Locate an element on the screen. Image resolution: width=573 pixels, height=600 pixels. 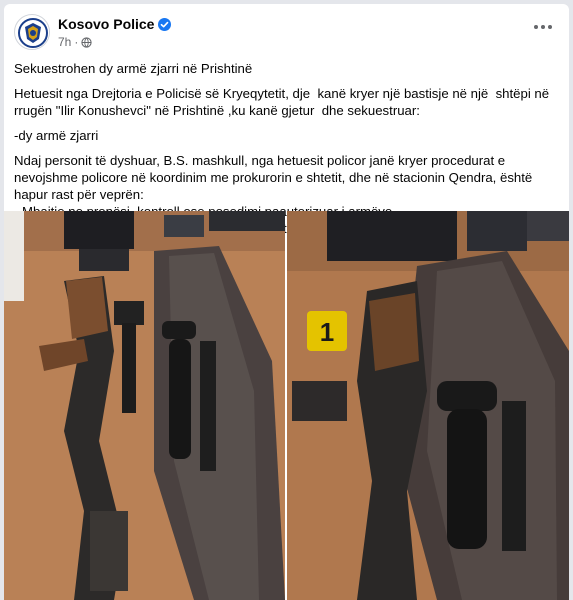
verified-badge-icon is located at coordinates (165, 24).